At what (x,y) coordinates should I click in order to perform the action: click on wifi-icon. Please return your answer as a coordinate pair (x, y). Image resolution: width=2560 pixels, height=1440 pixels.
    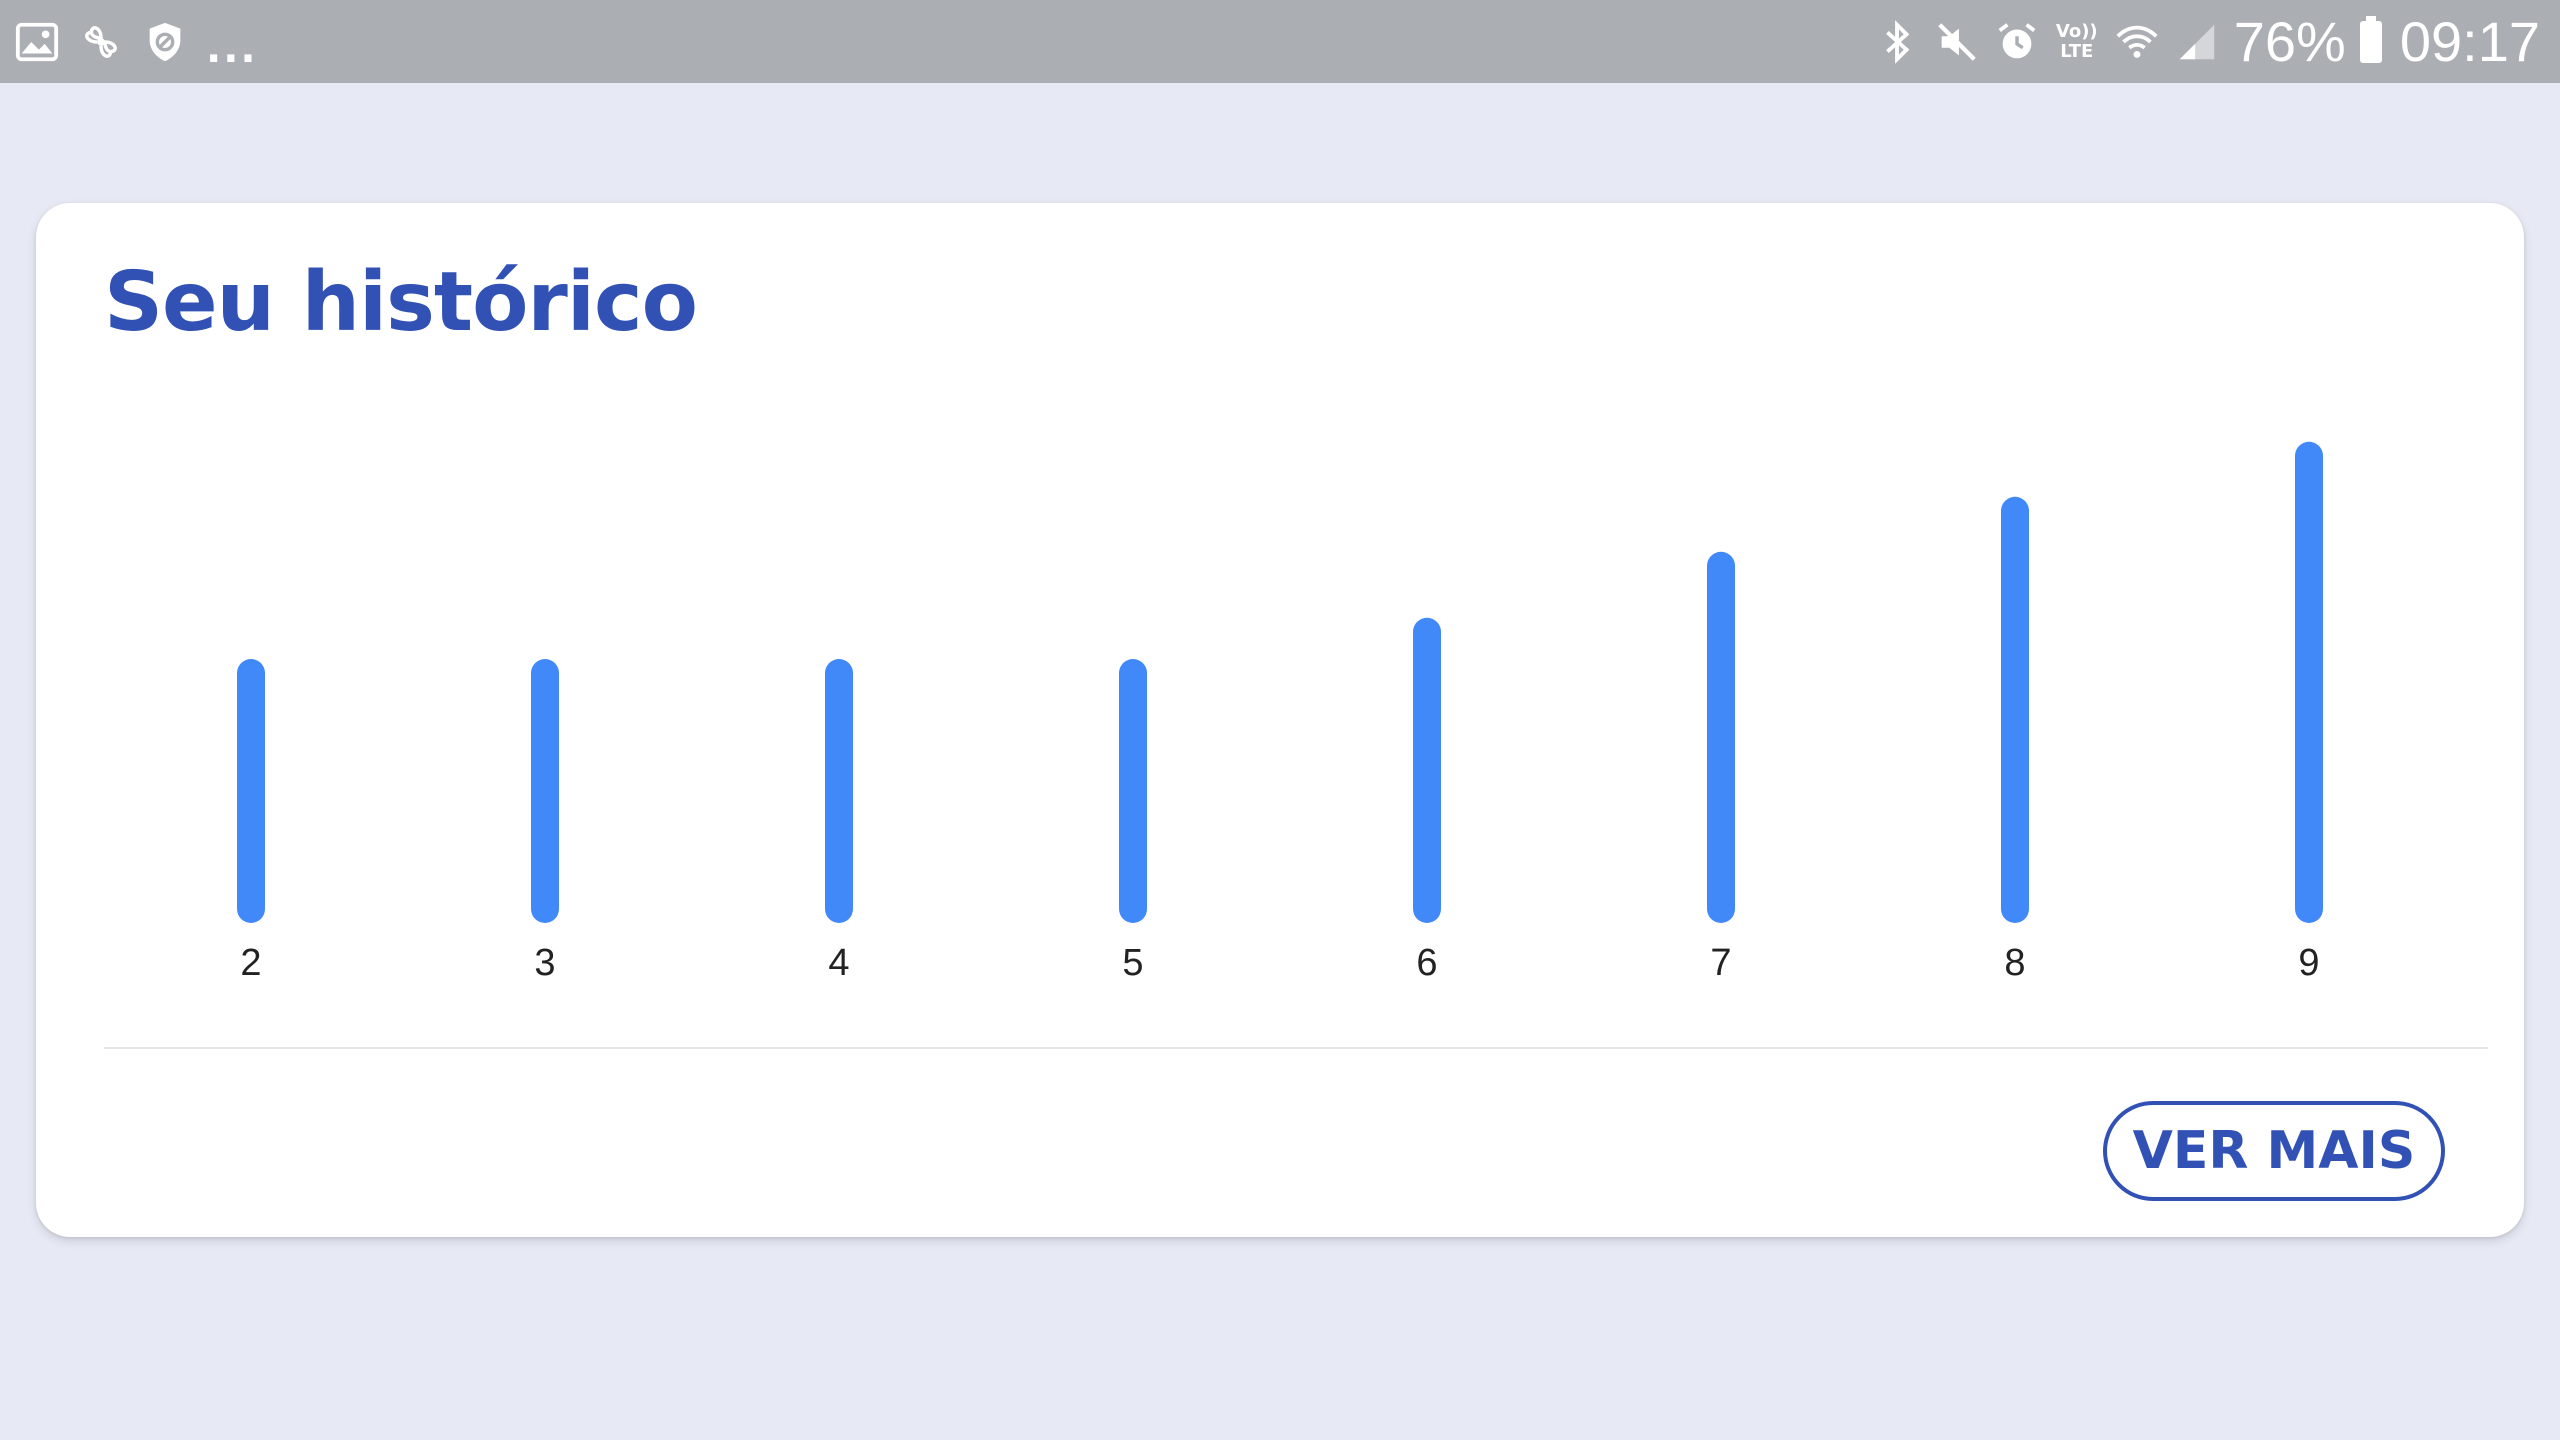
    Looking at the image, I should click on (2137, 42).